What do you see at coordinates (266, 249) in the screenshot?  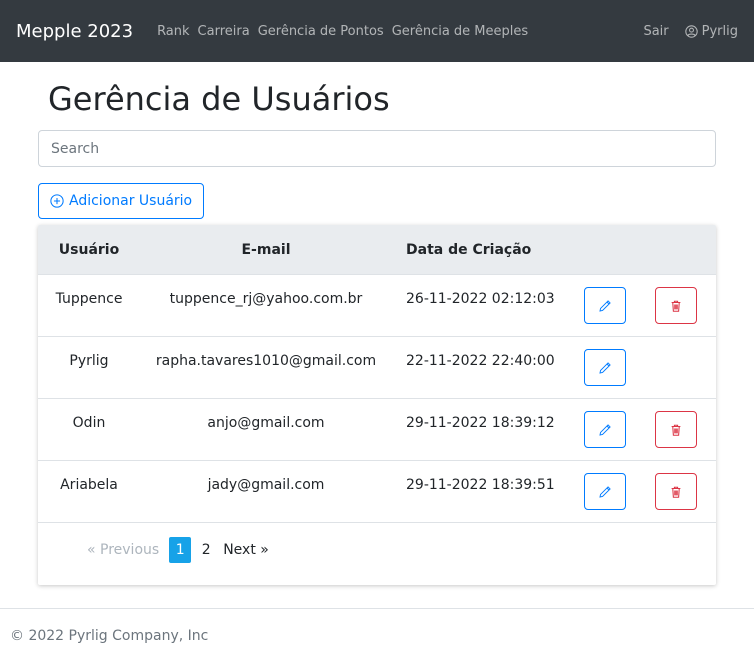 I see `header-email: E-mail` at bounding box center [266, 249].